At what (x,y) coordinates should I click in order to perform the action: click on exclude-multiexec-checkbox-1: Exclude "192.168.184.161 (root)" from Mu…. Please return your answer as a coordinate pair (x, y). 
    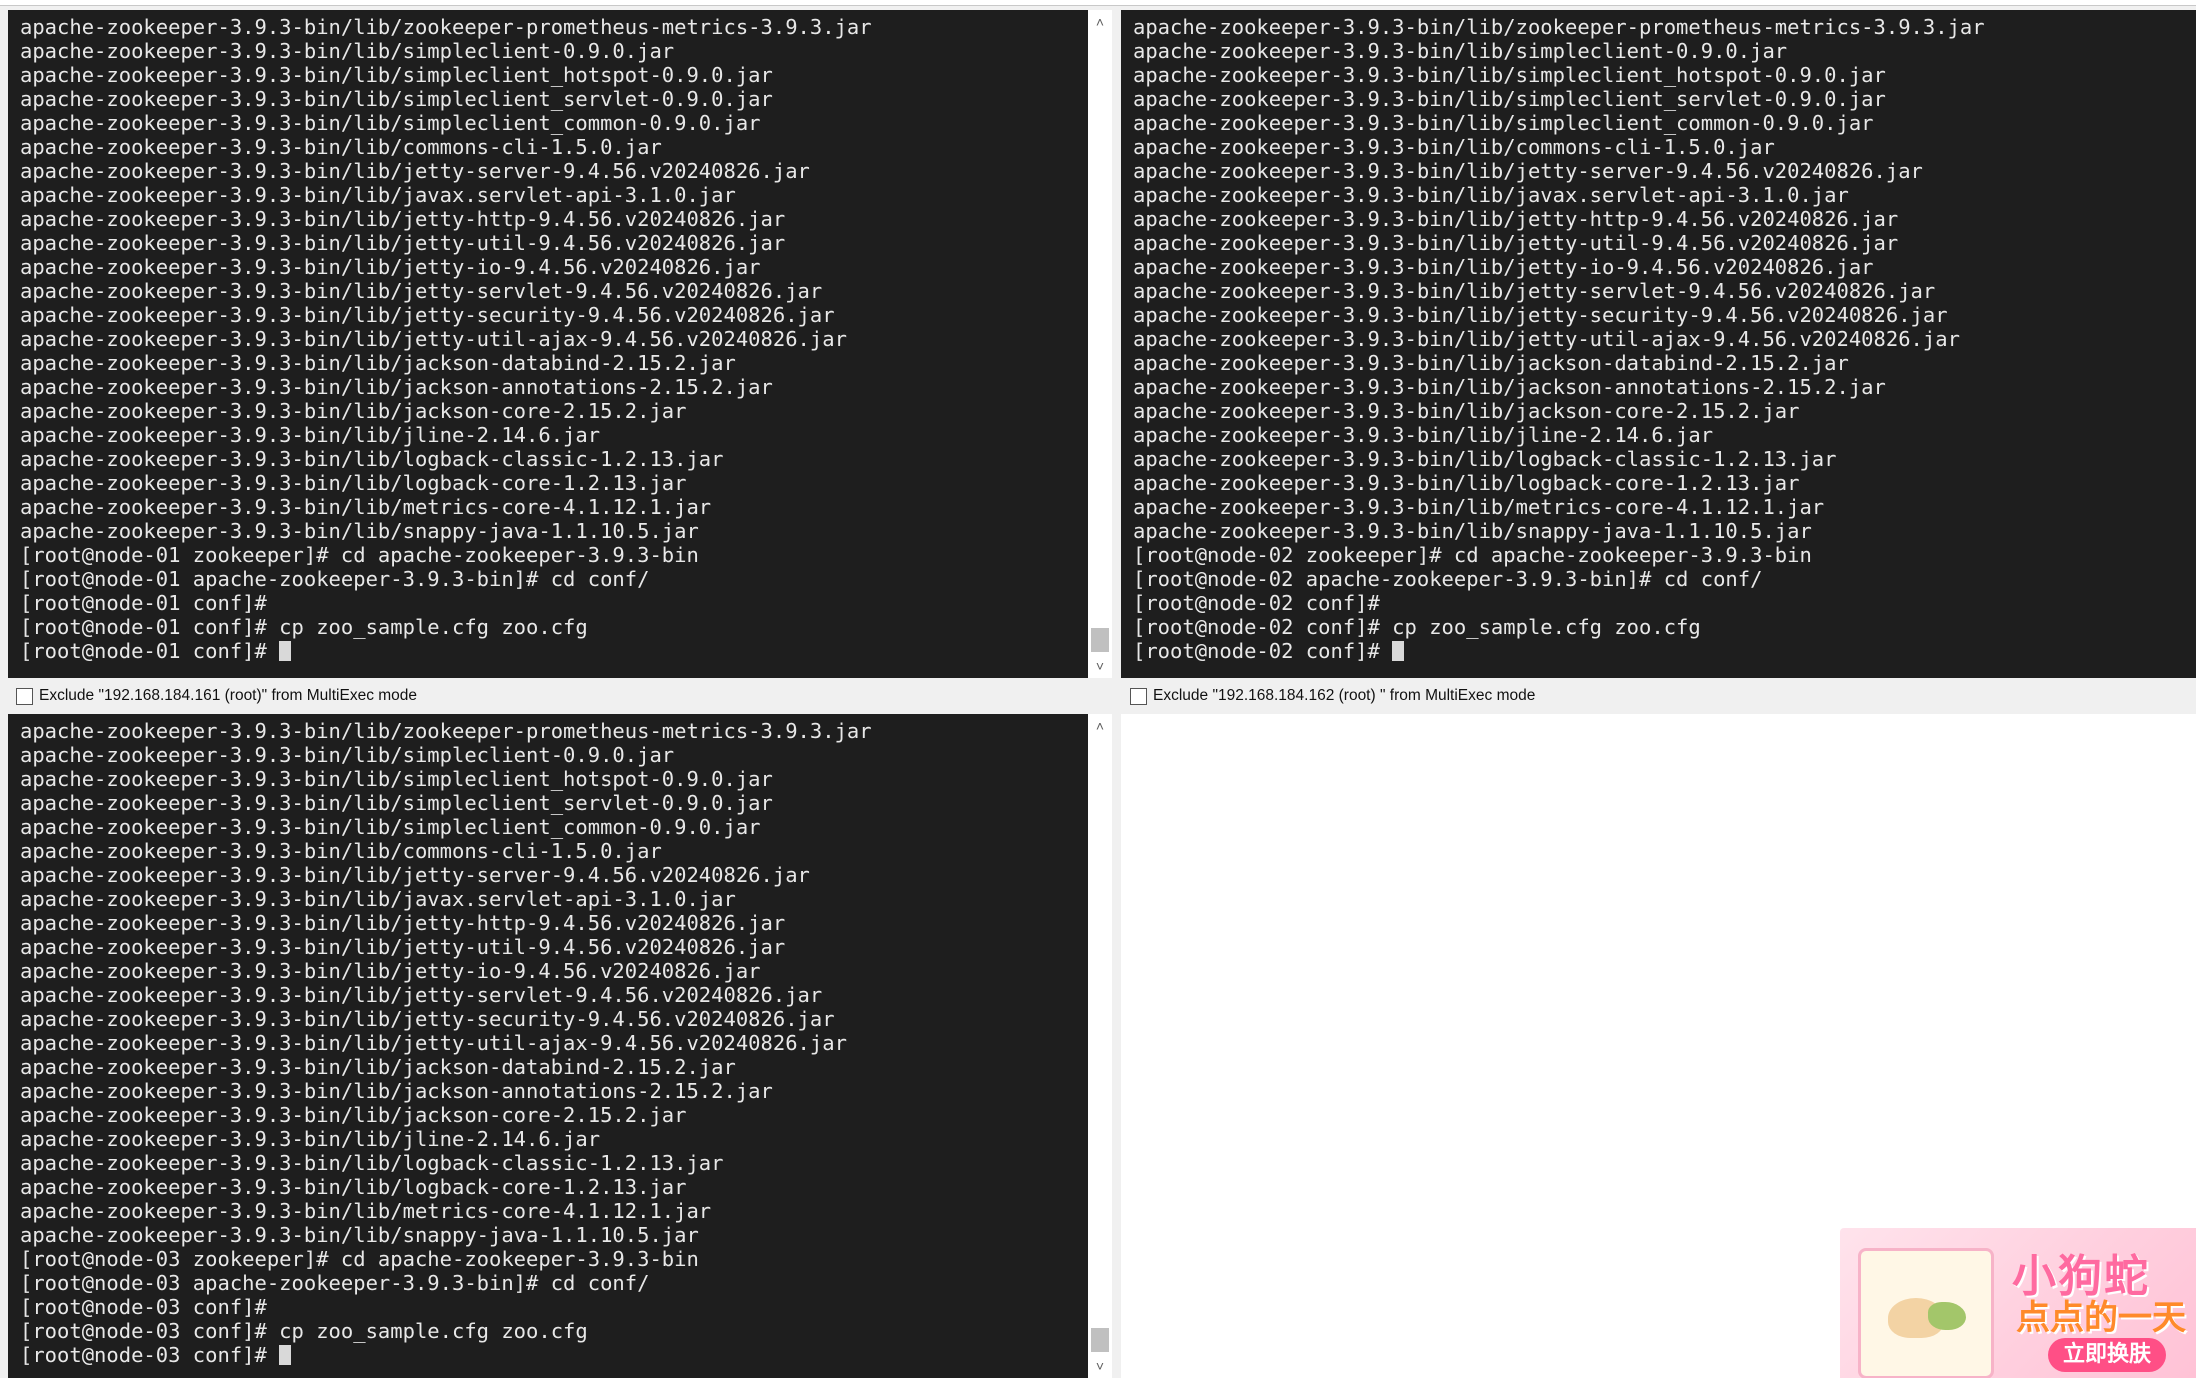
    Looking at the image, I should click on (216, 696).